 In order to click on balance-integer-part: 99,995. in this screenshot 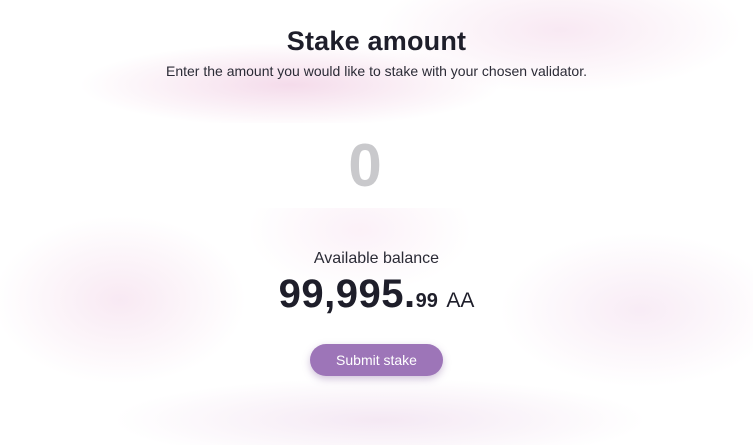, I will do `click(347, 294)`.